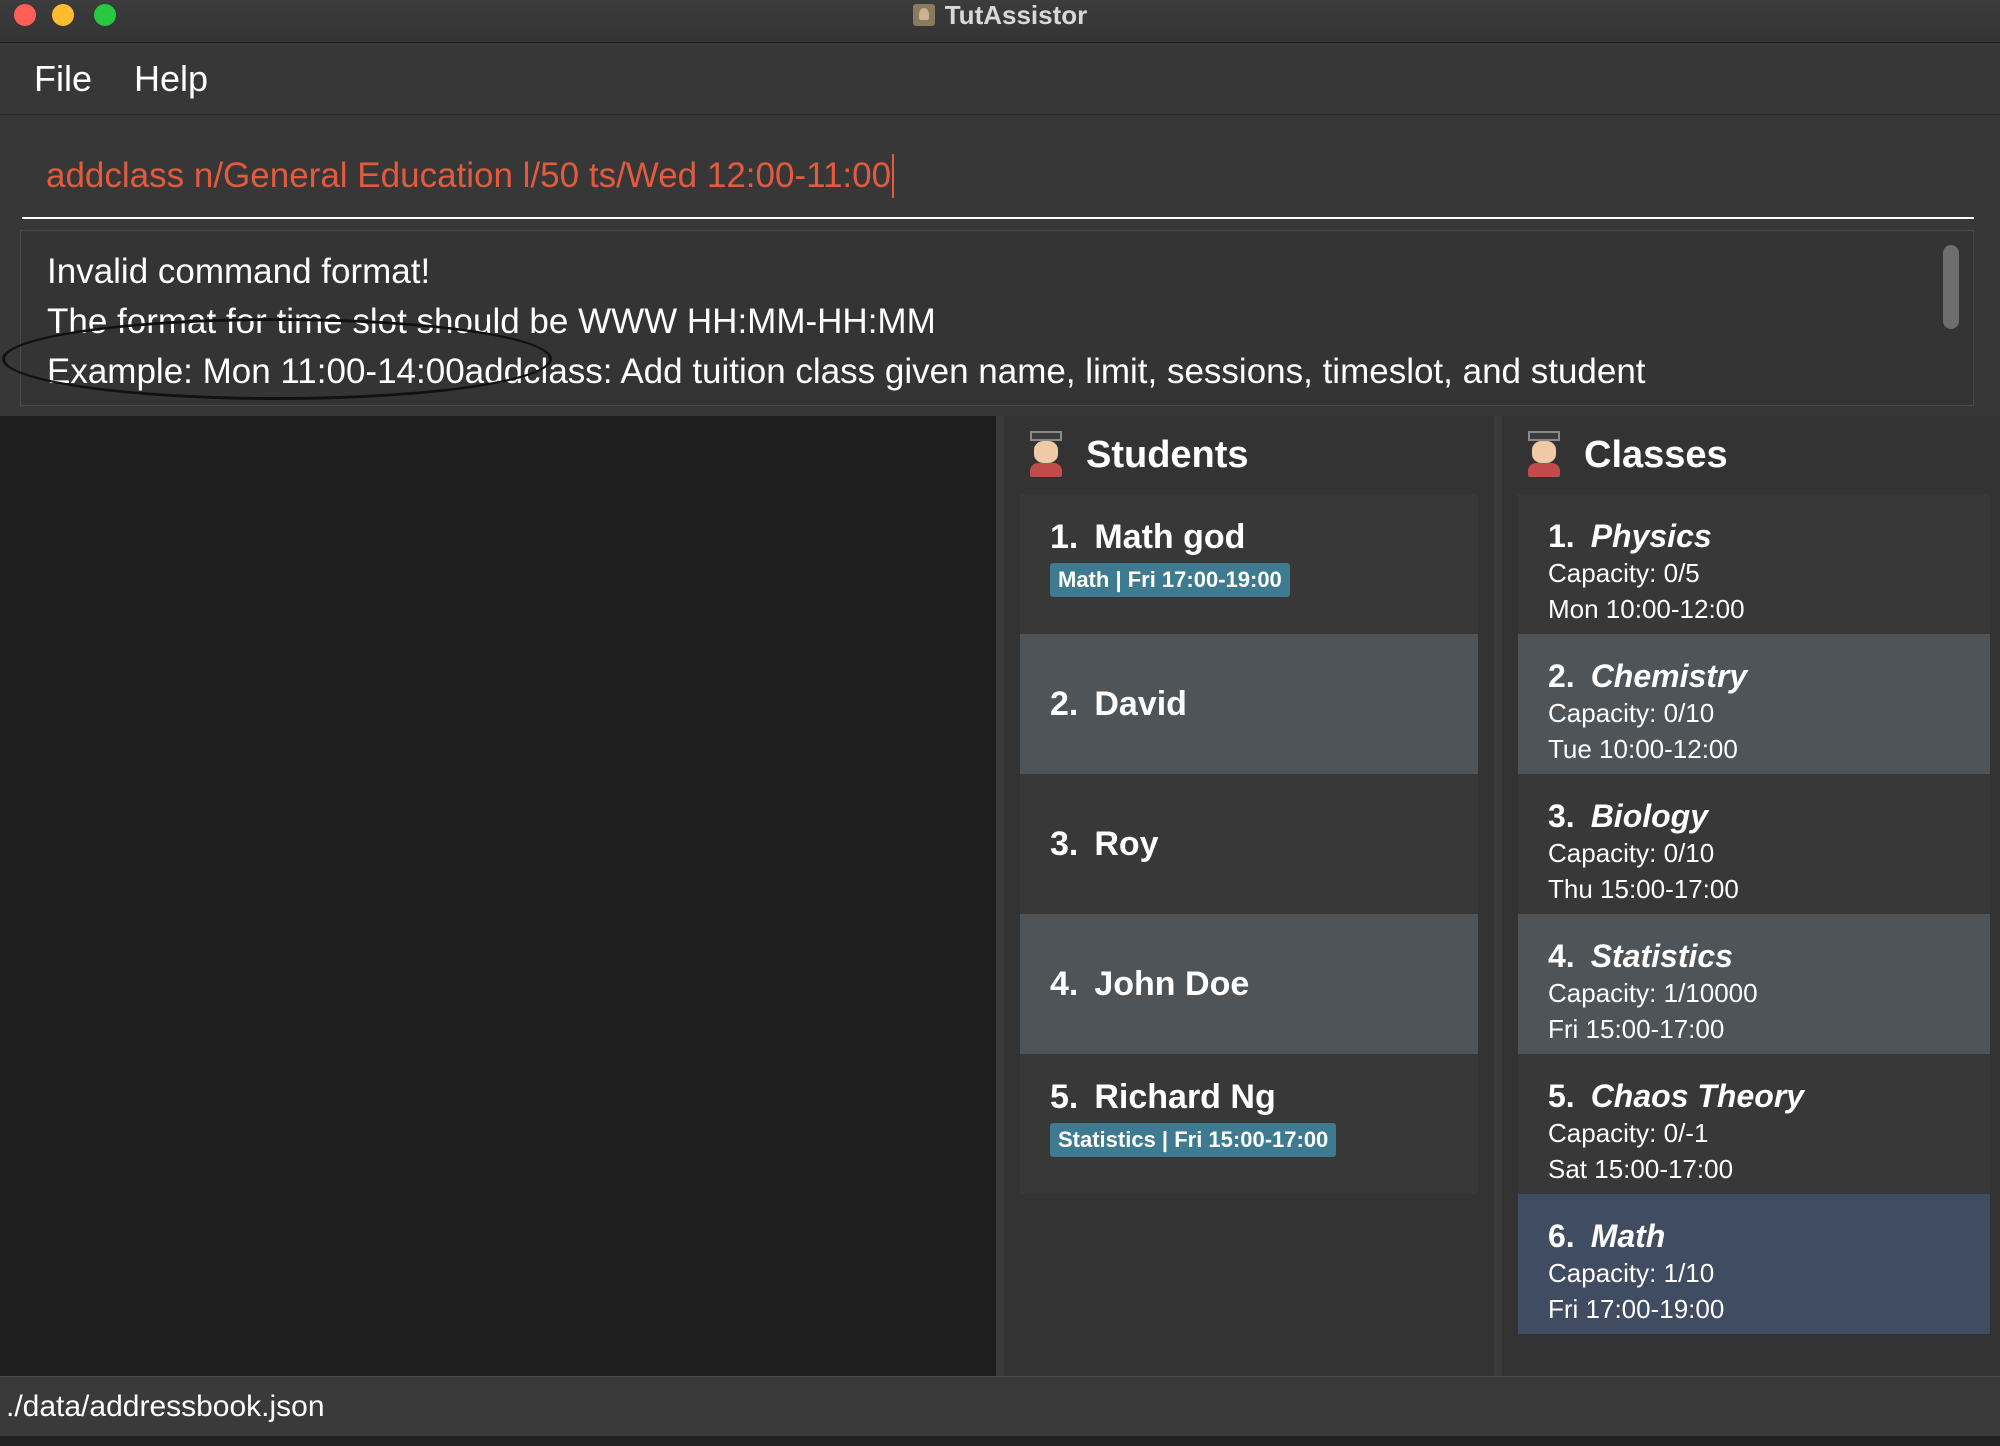 This screenshot has width=2000, height=1446. I want to click on window-bottom-edge, so click(1000, 1441).